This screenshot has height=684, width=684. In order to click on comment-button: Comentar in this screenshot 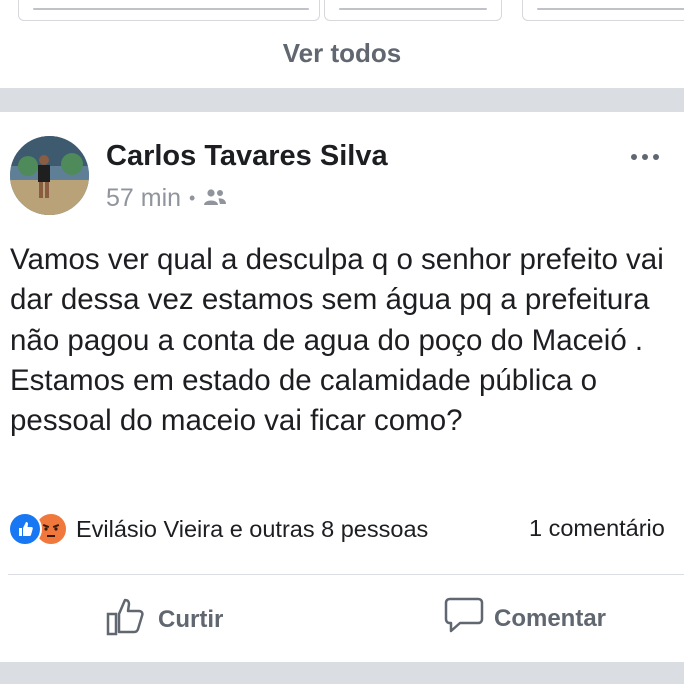, I will do `click(525, 618)`.